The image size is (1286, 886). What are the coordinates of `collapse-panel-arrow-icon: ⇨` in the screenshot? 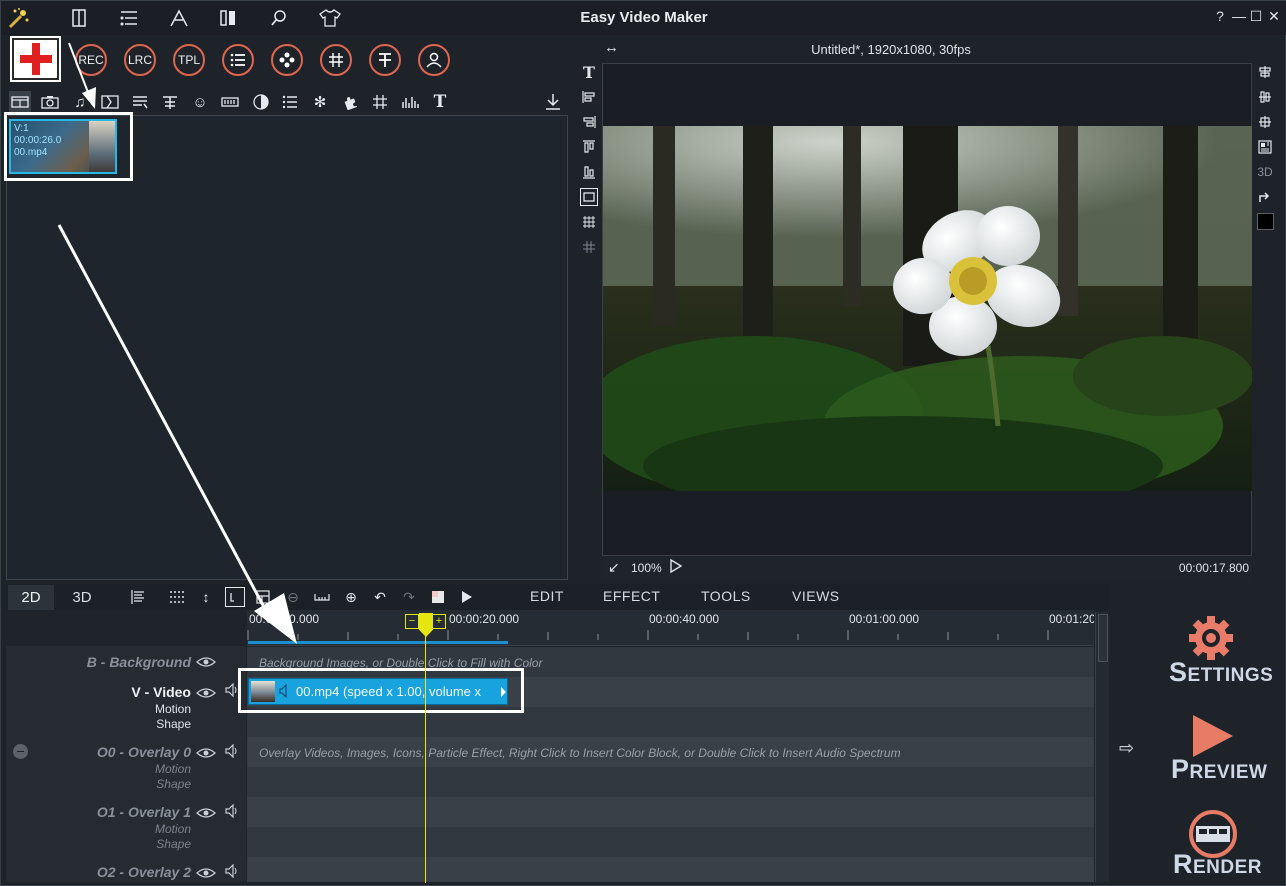 It's located at (1126, 748).